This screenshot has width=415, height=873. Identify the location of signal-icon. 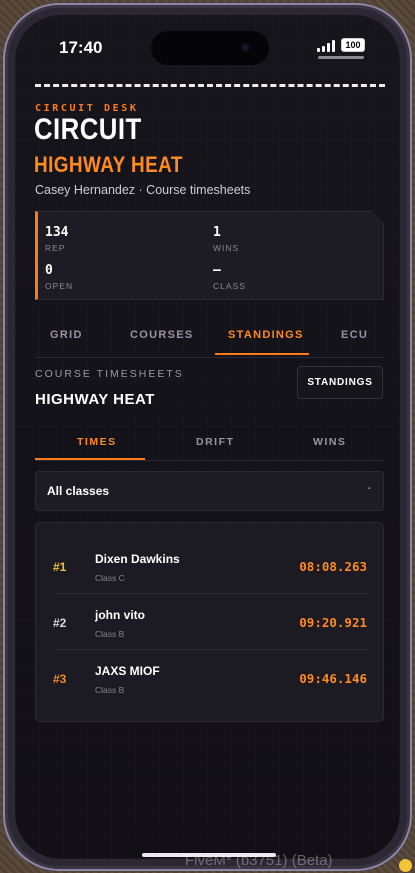
(326, 46).